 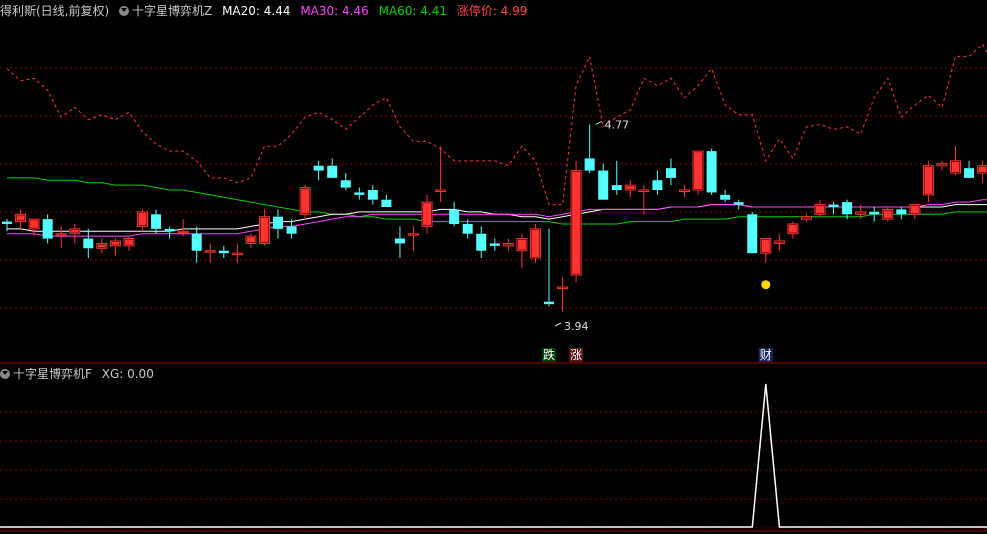 I want to click on indicator-f-name: 十字星博弈机F, so click(x=46, y=374).